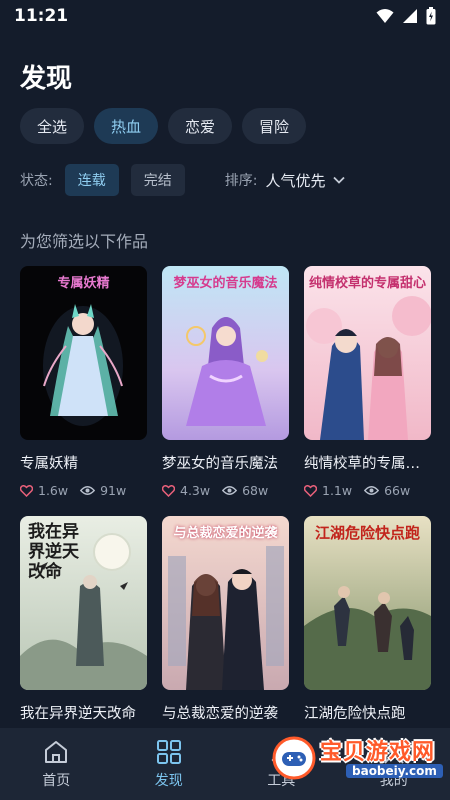 This screenshot has height=800, width=450. What do you see at coordinates (56, 764) in the screenshot?
I see `nav-tab-home: 首页` at bounding box center [56, 764].